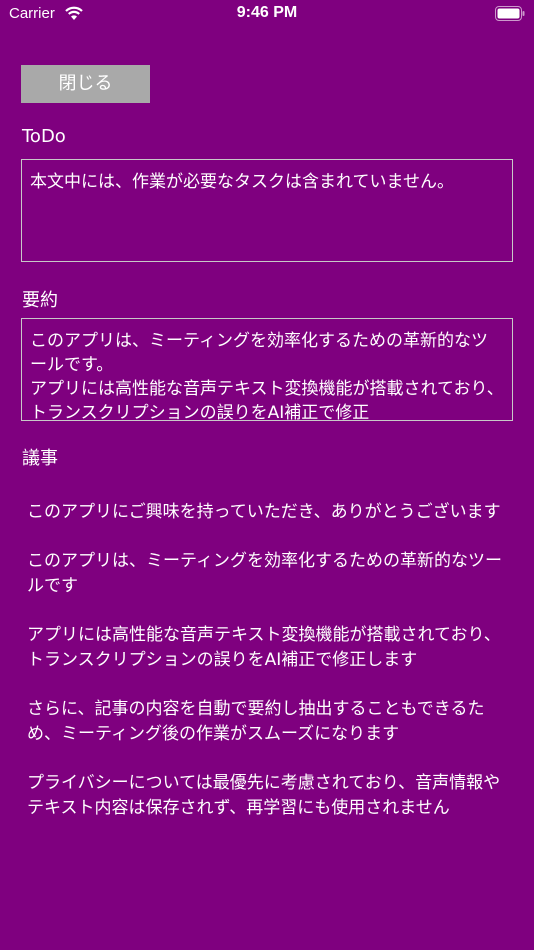 Image resolution: width=534 pixels, height=950 pixels. I want to click on minutes-paragraph: このアプリにご興味を持っていただき、ありがとうございます, so click(264, 512).